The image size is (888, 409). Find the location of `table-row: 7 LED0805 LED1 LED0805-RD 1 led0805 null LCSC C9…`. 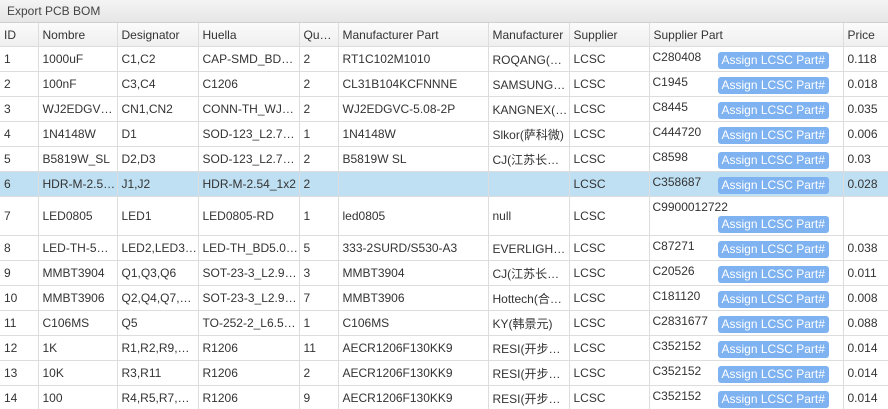

table-row: 7 LED0805 LED1 LED0805-RD 1 led0805 null LCSC C9… is located at coordinates (444, 216).